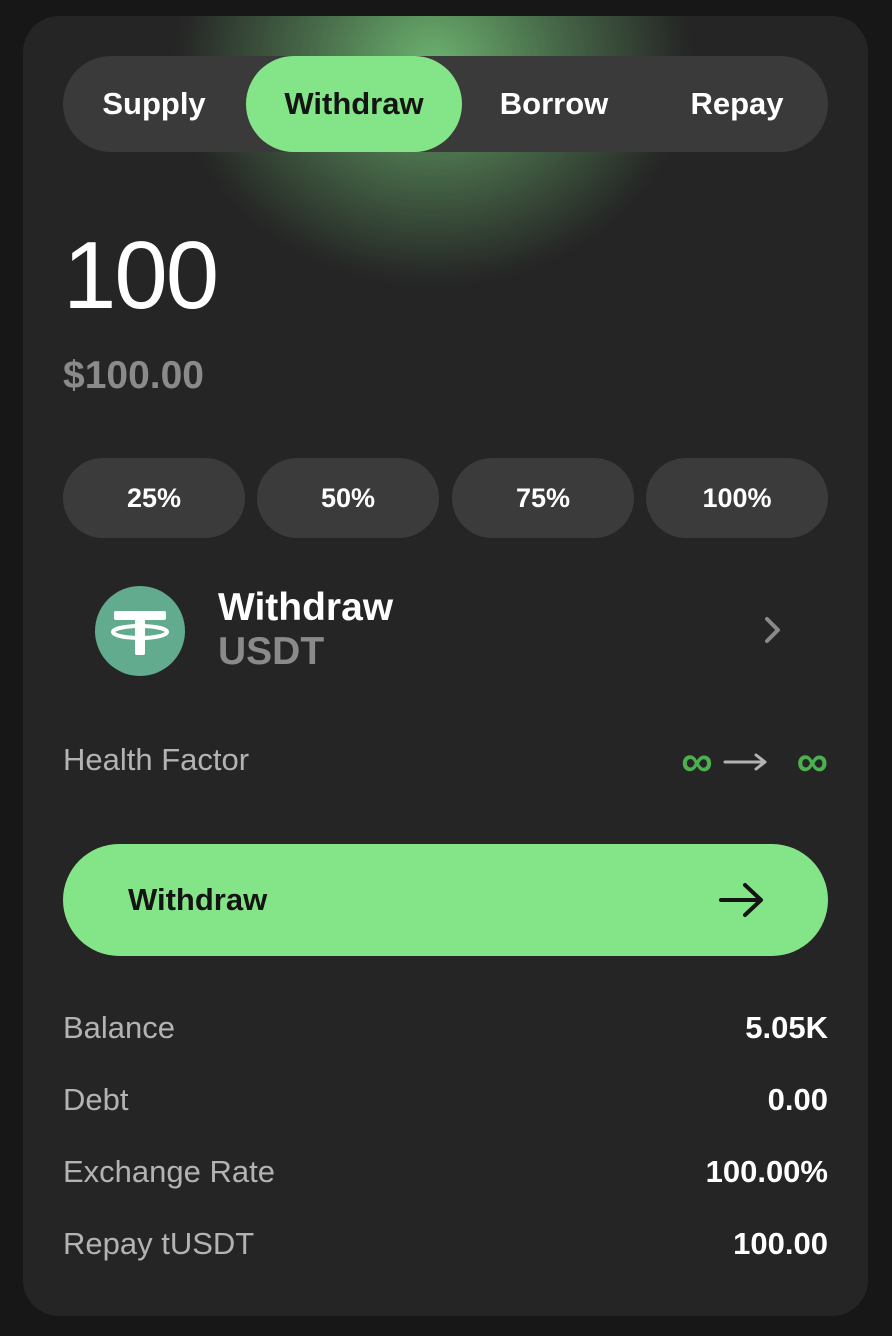 This screenshot has width=892, height=1336. I want to click on percent-25-button: 25%, so click(154, 498).